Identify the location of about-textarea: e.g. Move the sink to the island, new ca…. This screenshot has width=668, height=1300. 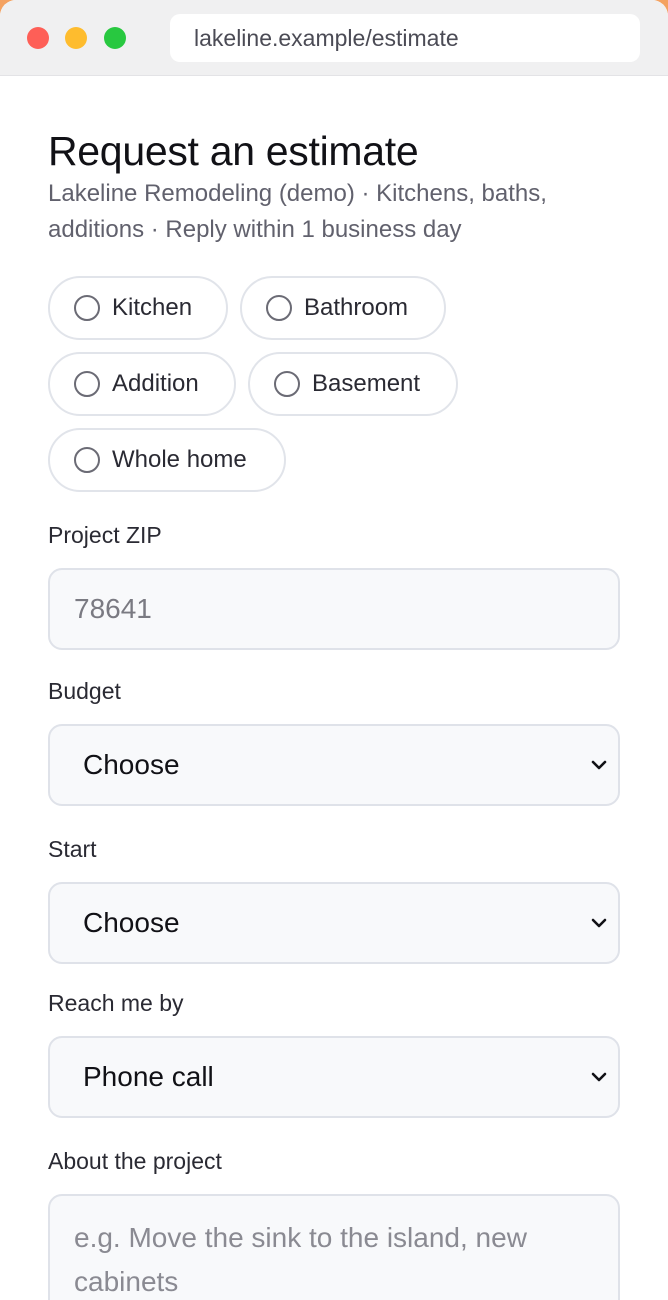
(334, 1247).